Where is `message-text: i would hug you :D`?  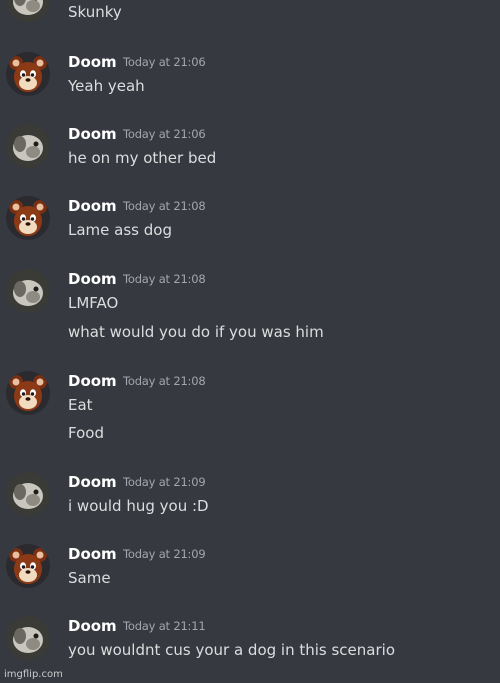 message-text: i would hug you :D is located at coordinates (138, 506).